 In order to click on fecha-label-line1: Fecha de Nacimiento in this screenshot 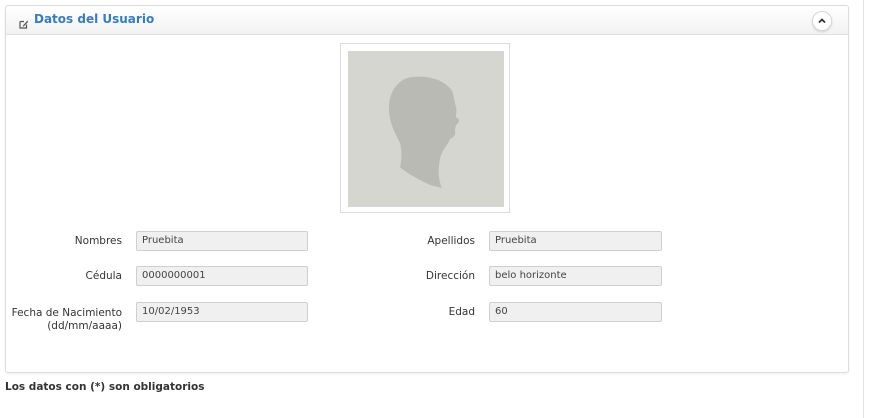, I will do `click(66, 313)`.